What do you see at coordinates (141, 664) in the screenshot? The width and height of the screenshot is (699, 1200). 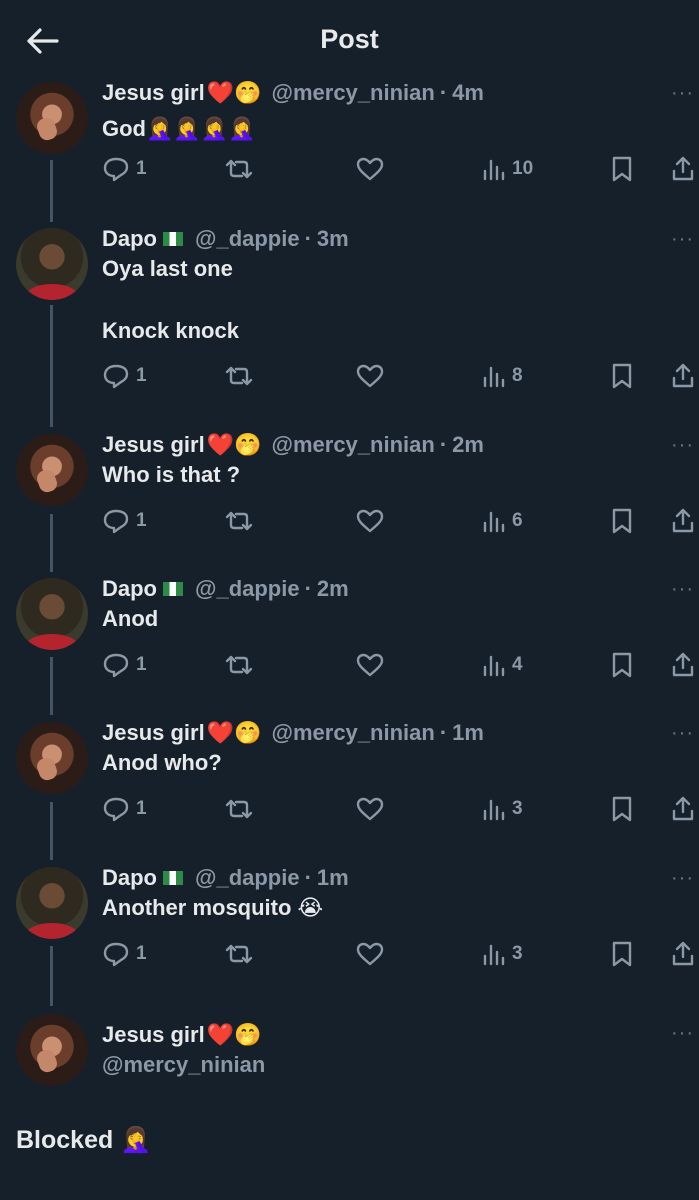 I see `reply-count: 1` at bounding box center [141, 664].